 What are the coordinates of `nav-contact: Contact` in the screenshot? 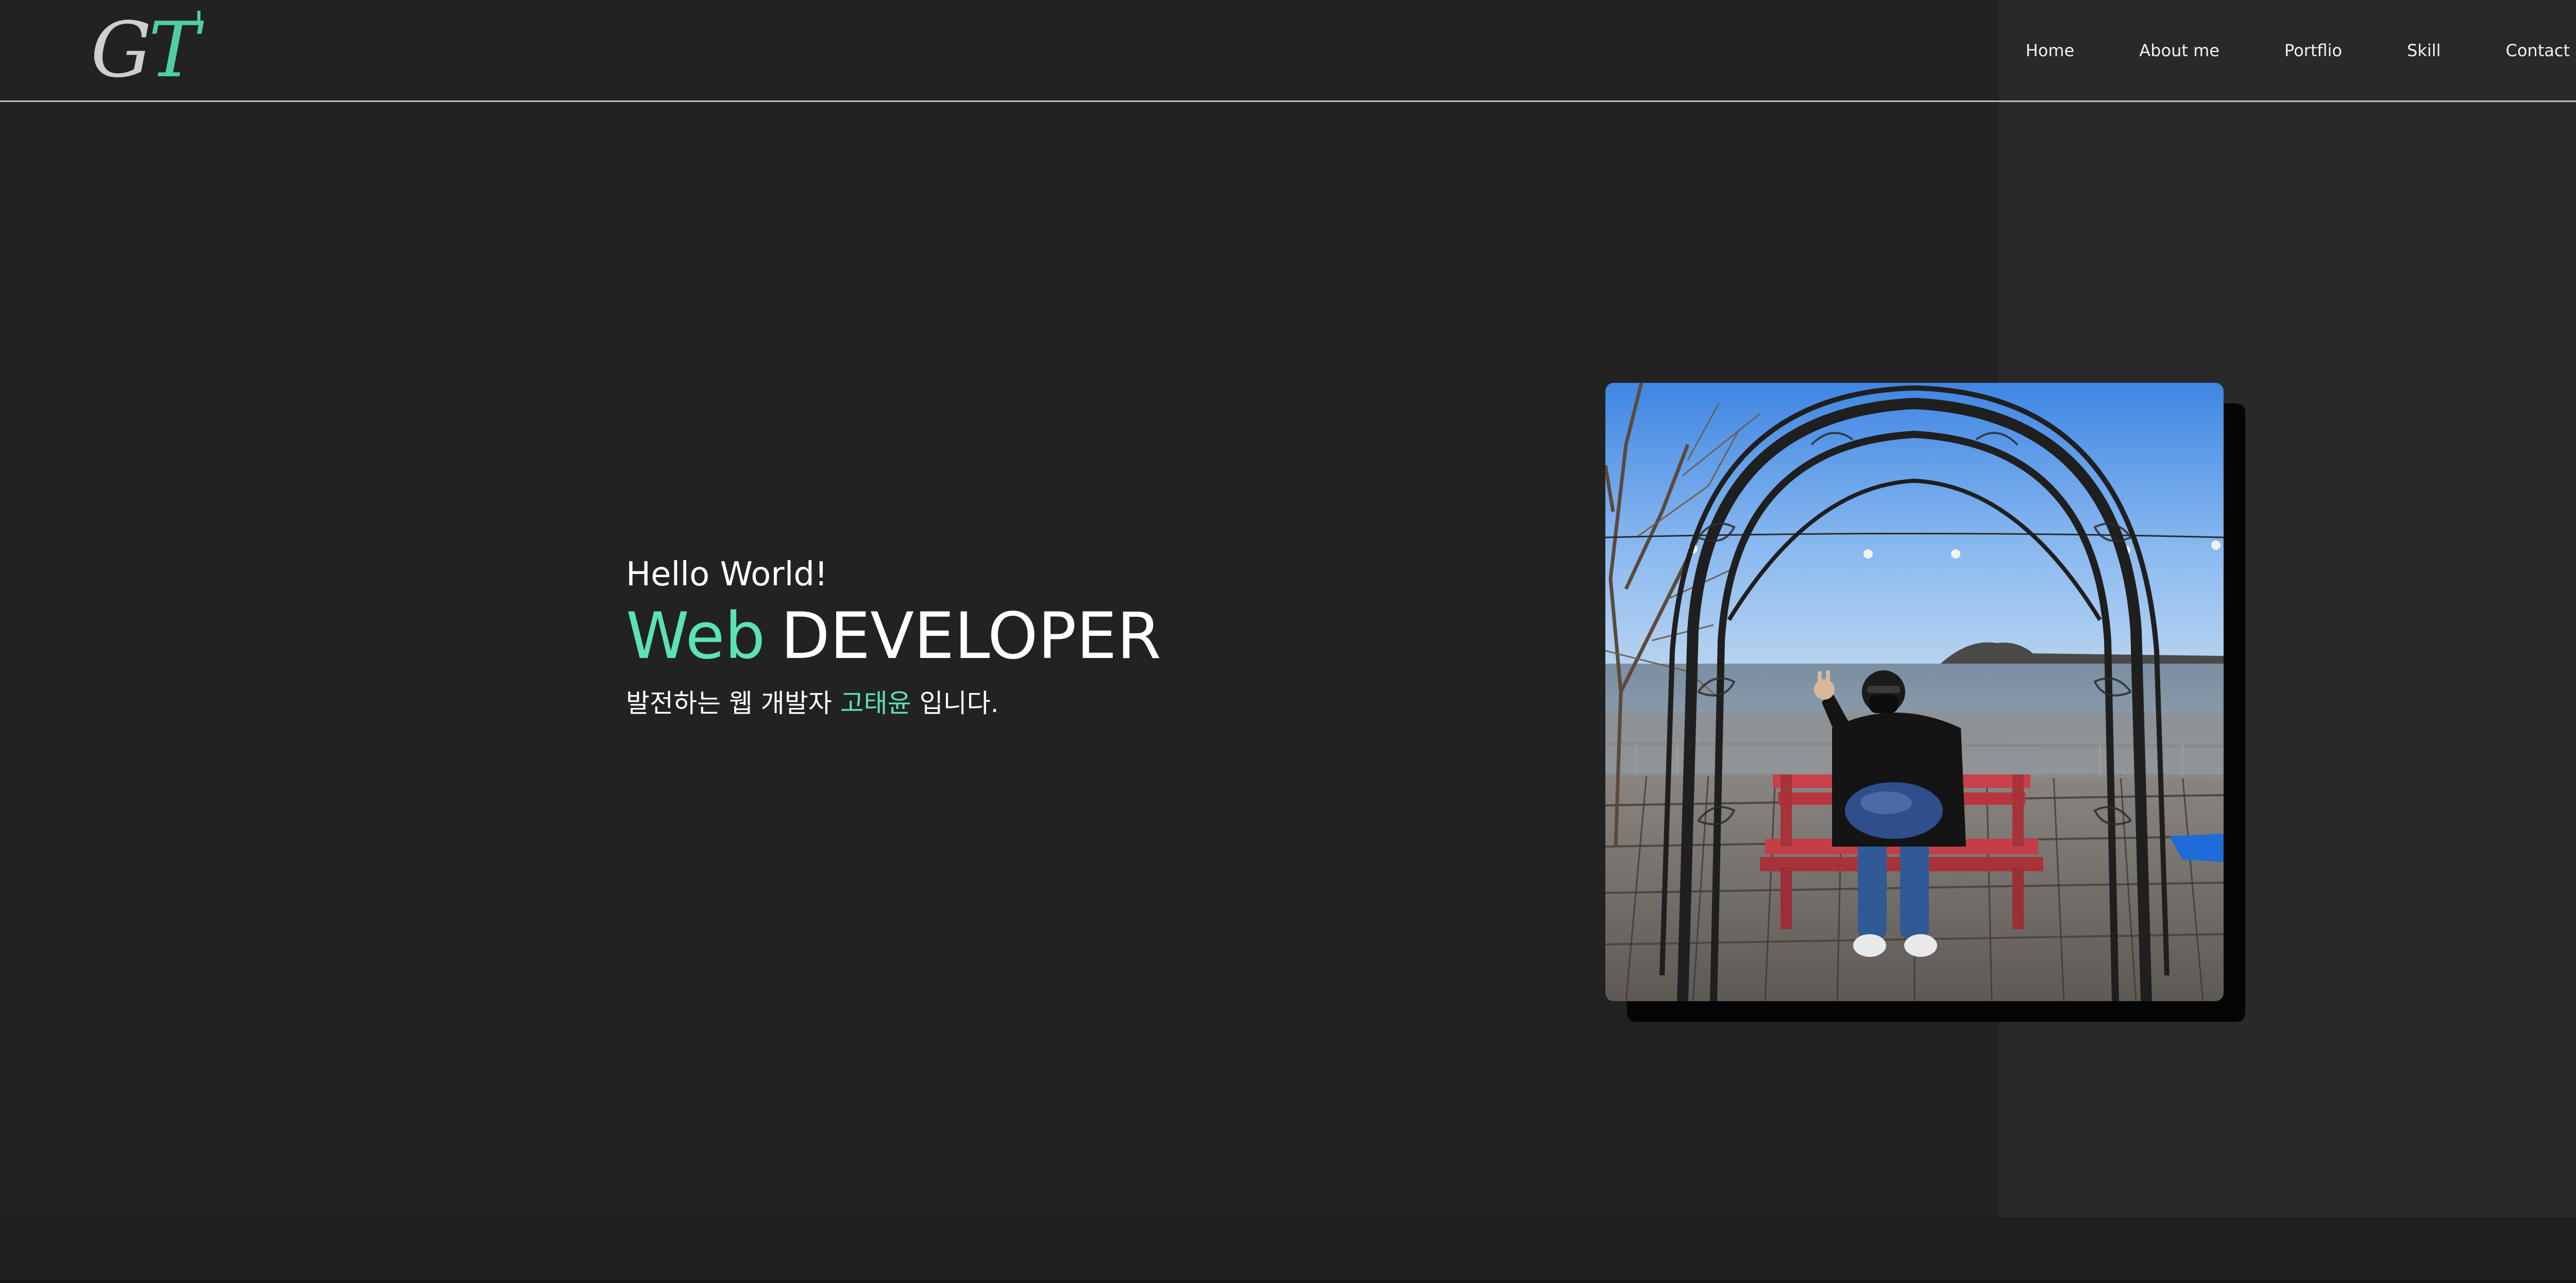 It's located at (2538, 50).